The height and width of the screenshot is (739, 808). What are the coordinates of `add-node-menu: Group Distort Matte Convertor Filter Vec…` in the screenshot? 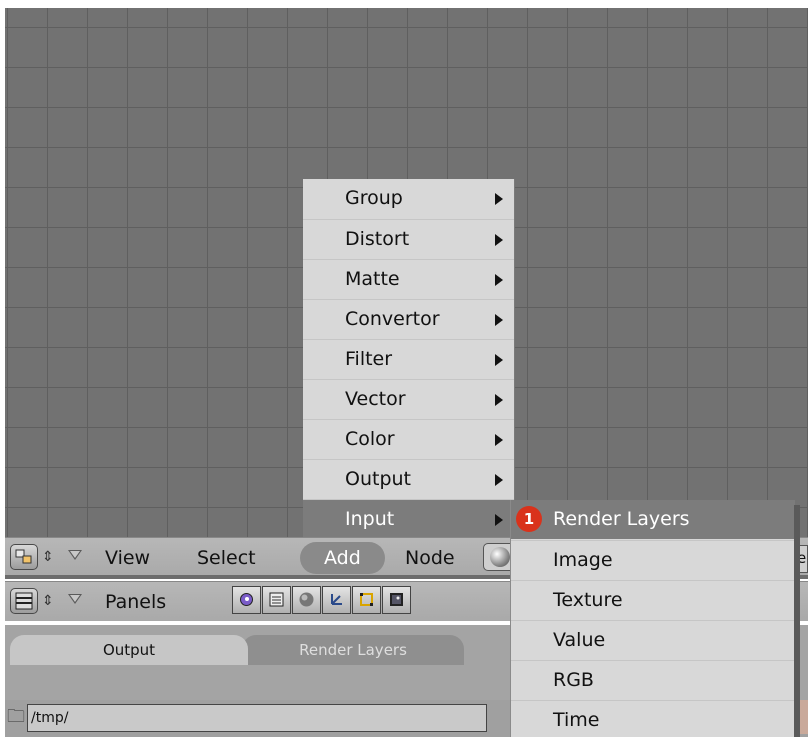 It's located at (409, 358).